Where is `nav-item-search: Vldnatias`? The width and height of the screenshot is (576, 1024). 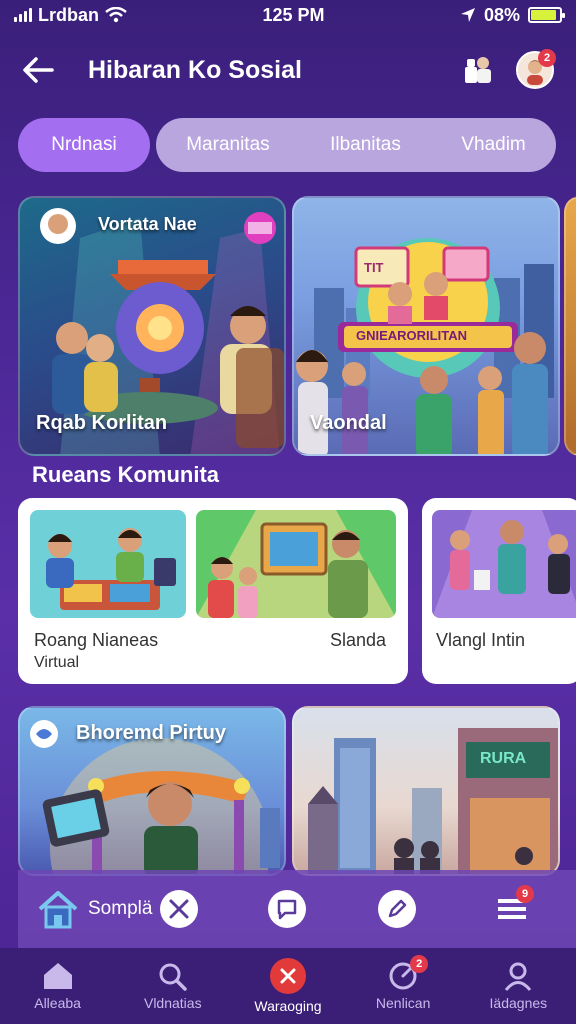
nav-item-search: Vldnatias is located at coordinates (173, 986).